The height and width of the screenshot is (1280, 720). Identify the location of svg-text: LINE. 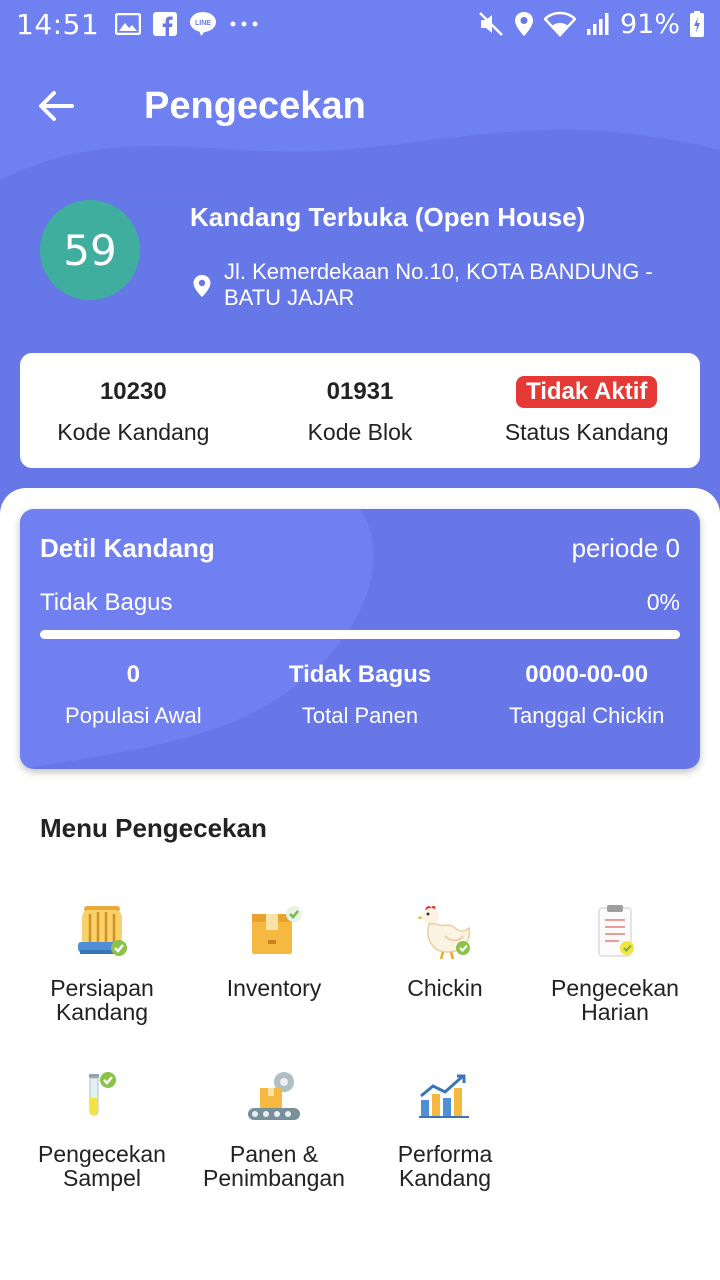
(203, 23).